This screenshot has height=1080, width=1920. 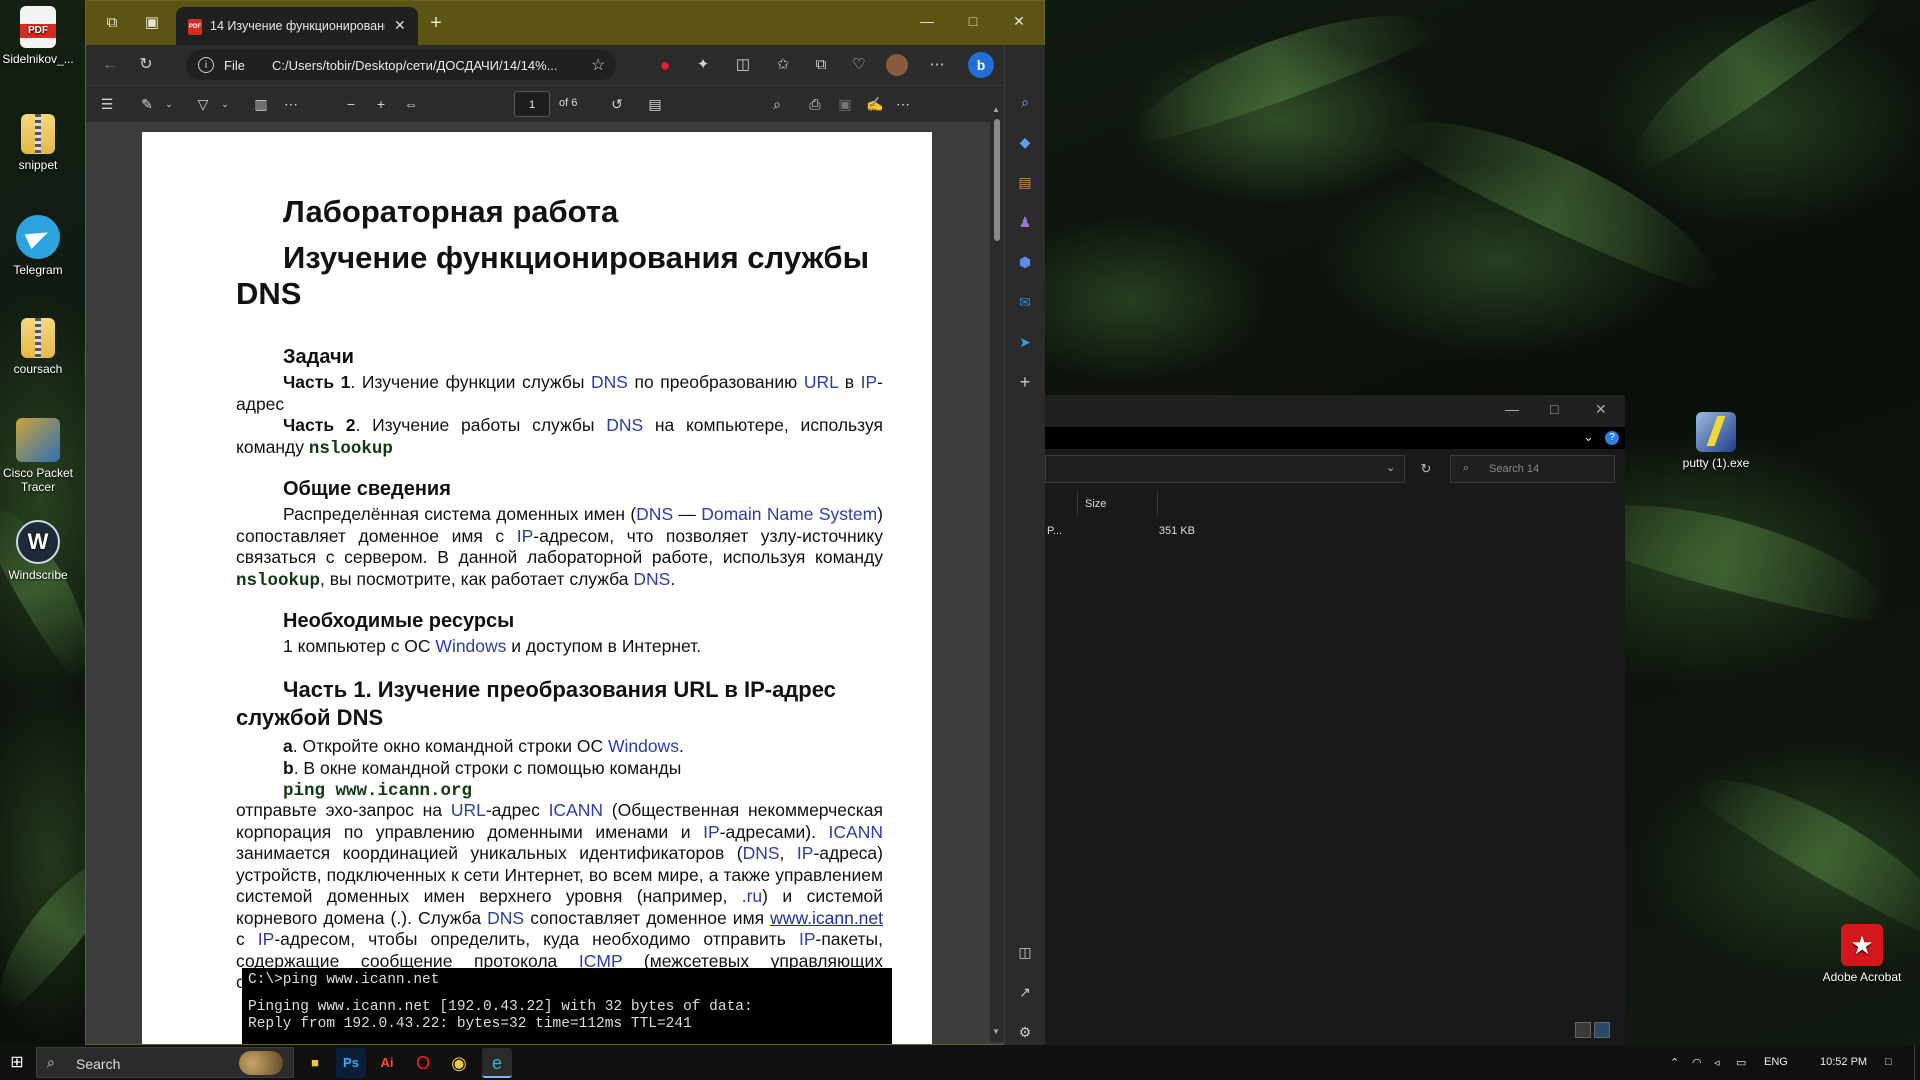 What do you see at coordinates (1612, 438) in the screenshot?
I see `help-icon: ?` at bounding box center [1612, 438].